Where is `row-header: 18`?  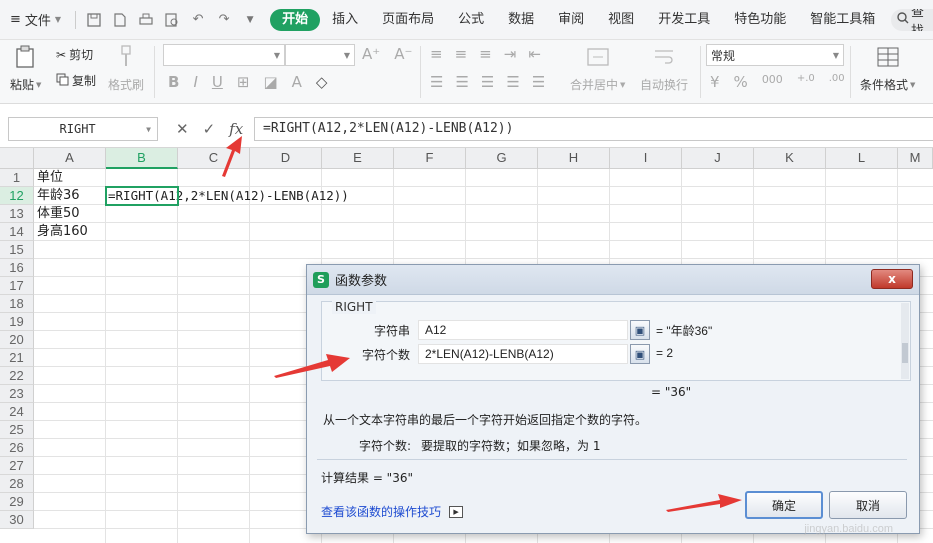 row-header: 18 is located at coordinates (17, 304).